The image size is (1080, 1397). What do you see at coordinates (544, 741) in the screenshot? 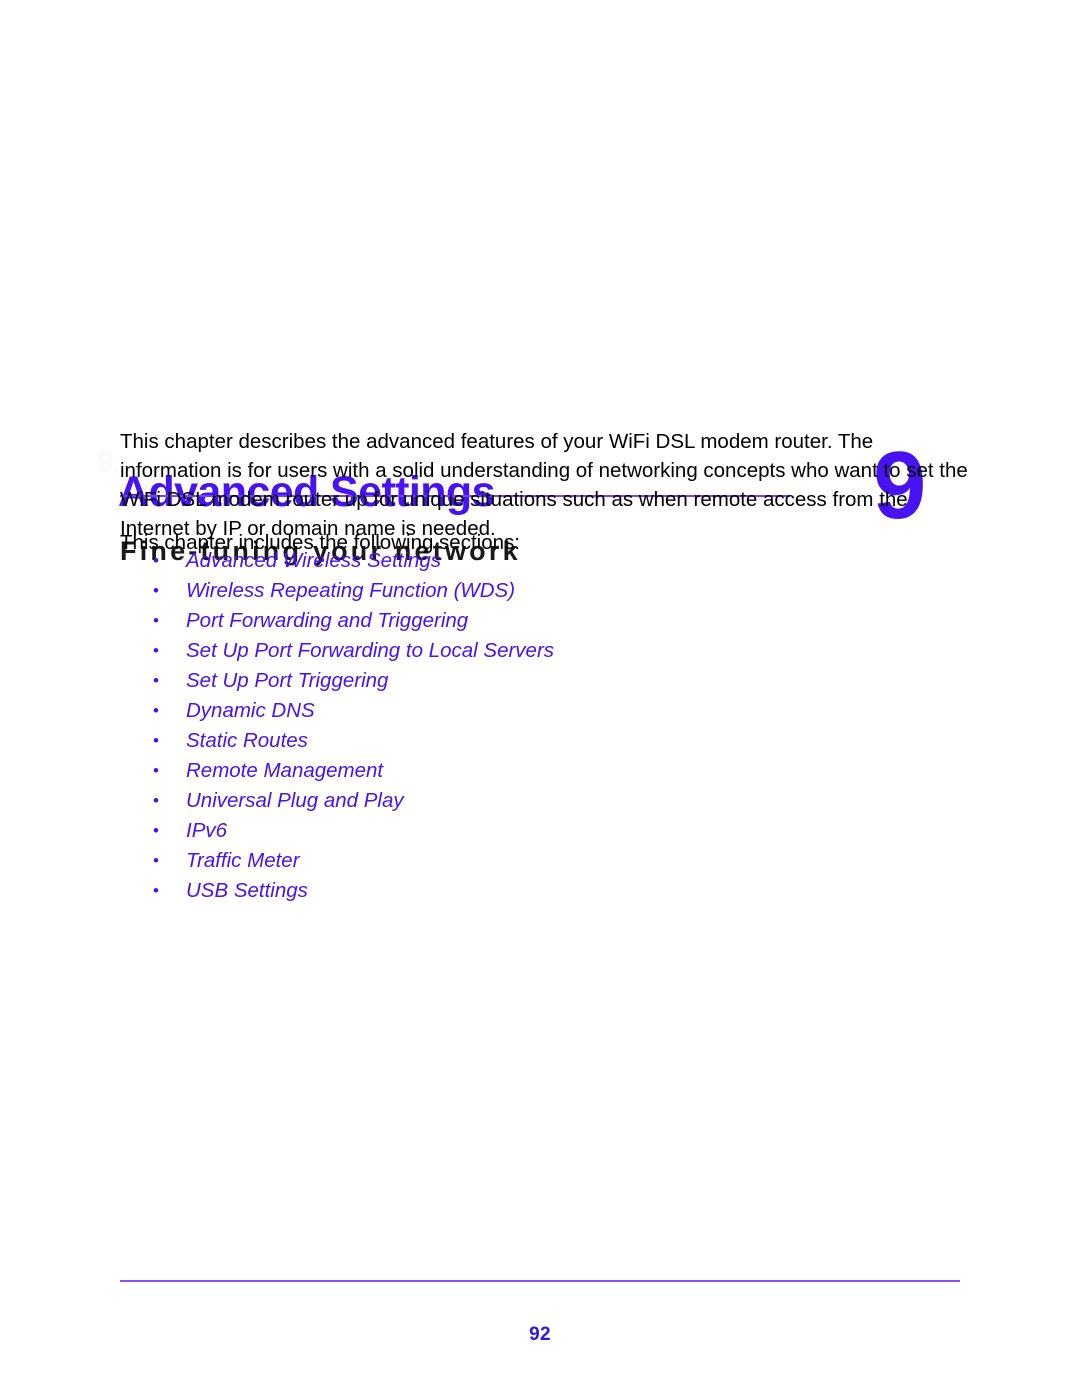
I see `list-item: • Static Routes` at bounding box center [544, 741].